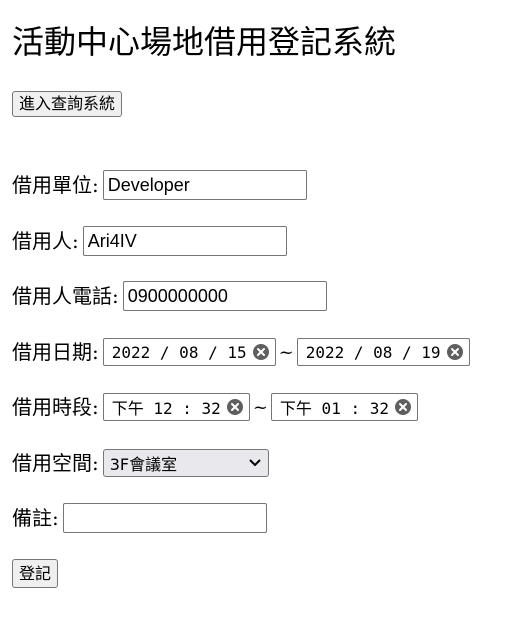  I want to click on unit-row: 借用單位:, so click(159, 185).